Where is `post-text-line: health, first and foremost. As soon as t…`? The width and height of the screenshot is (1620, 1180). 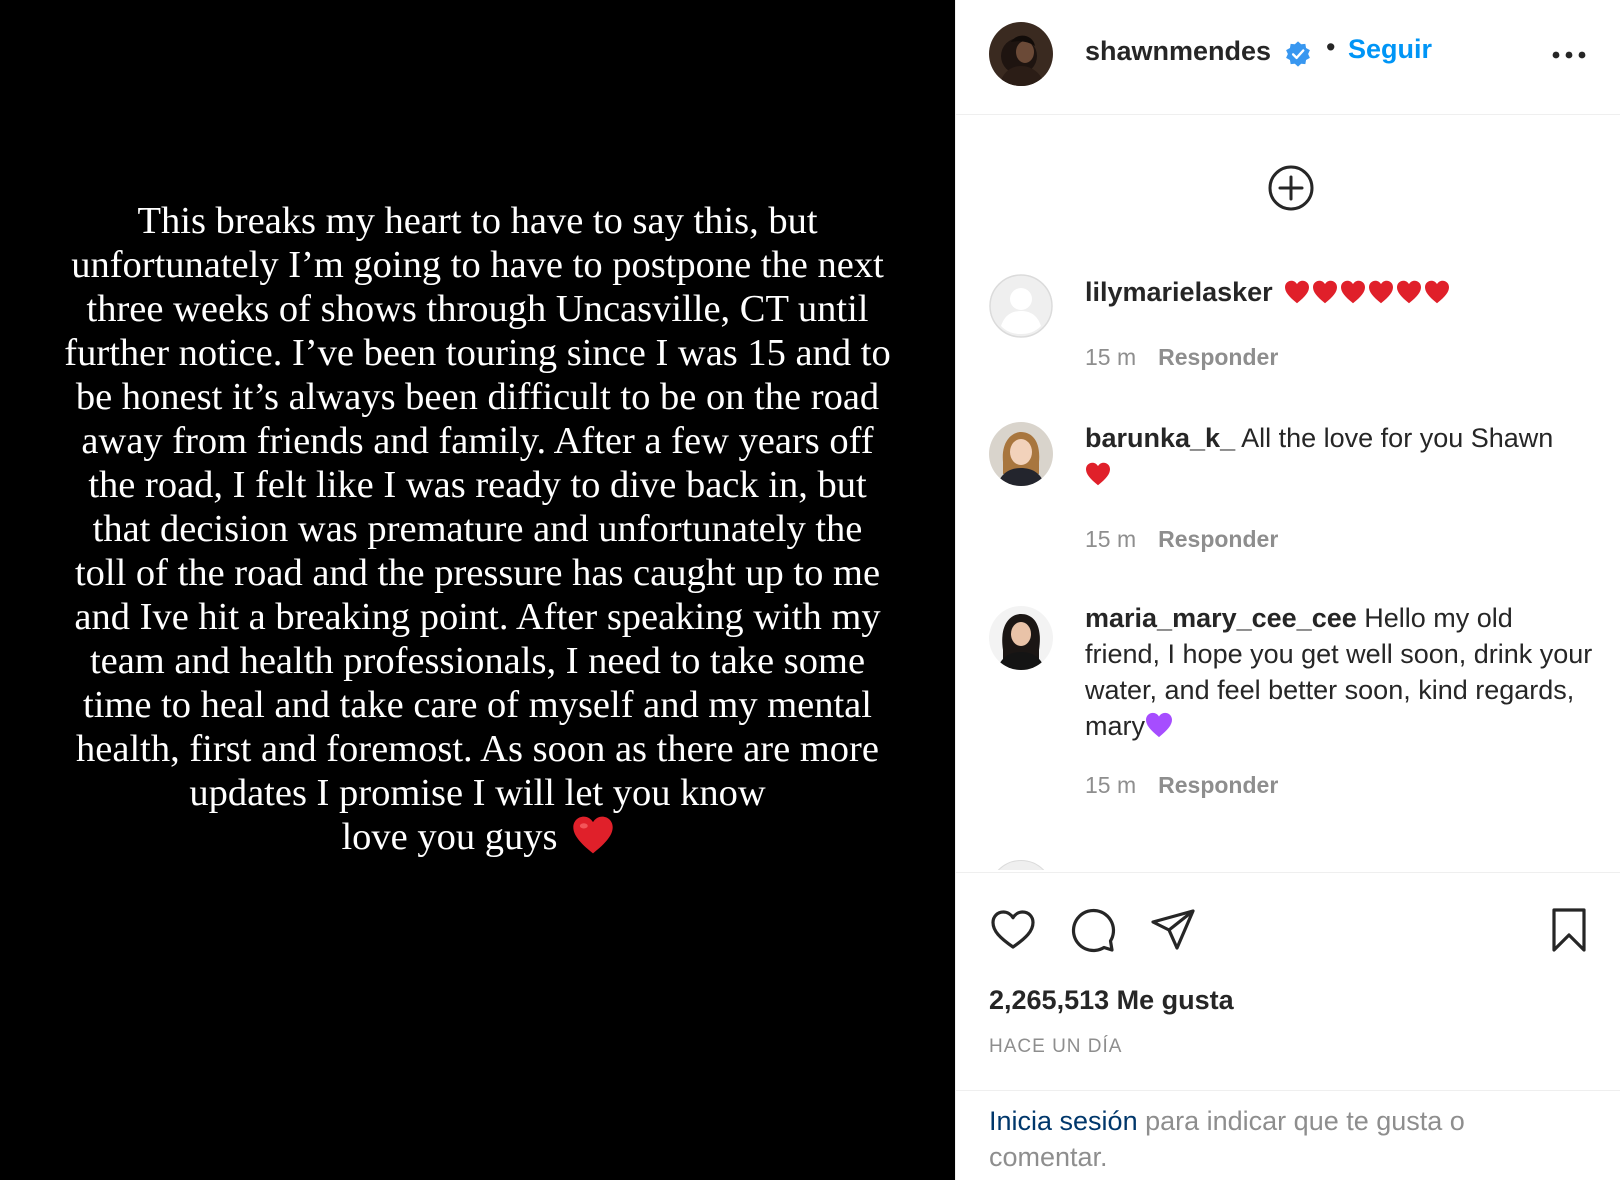
post-text-line: health, first and foremost. As soon as t… is located at coordinates (477, 749).